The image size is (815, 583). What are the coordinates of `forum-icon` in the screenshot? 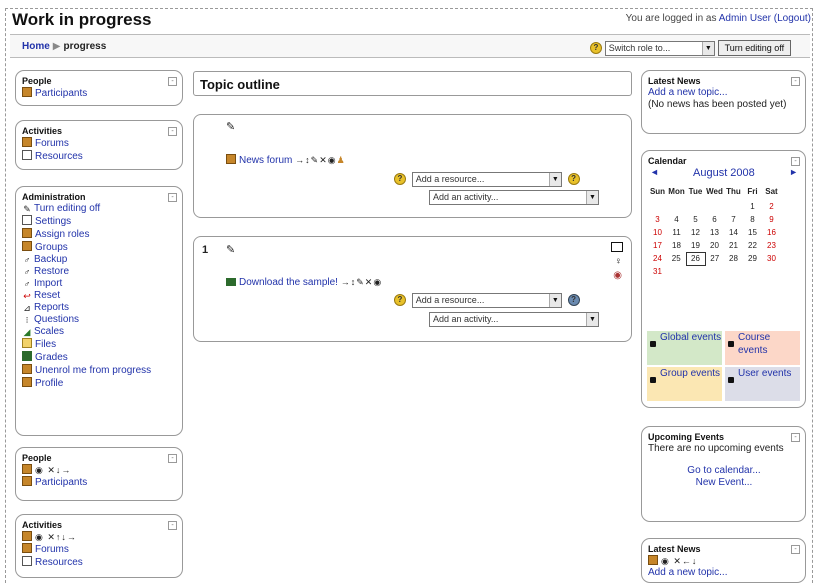 It's located at (231, 159).